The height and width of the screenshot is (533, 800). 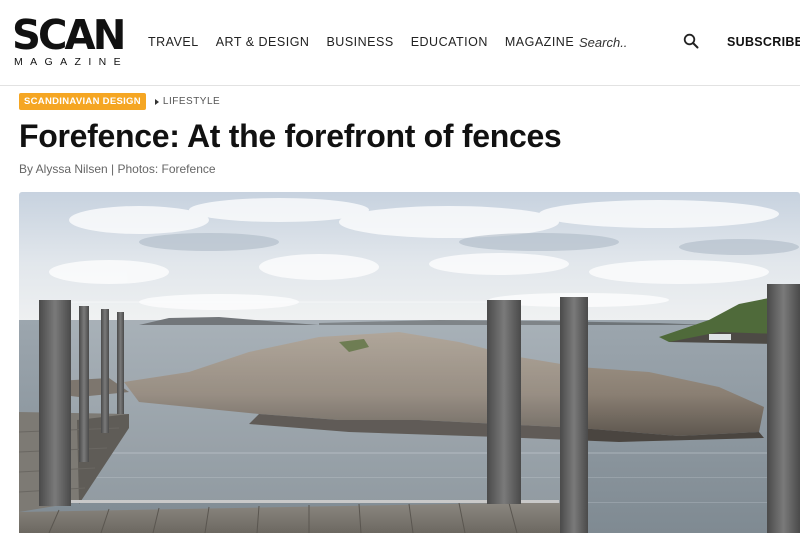 I want to click on breadcrumb: SCANDINAVIAN DESIGN LIFESTYLE, so click(x=119, y=101).